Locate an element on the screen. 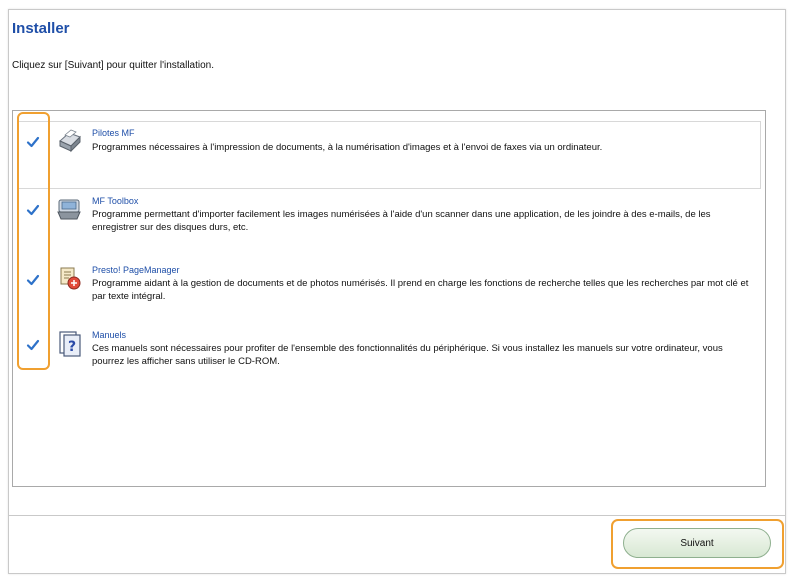  footer-divider is located at coordinates (397, 515).